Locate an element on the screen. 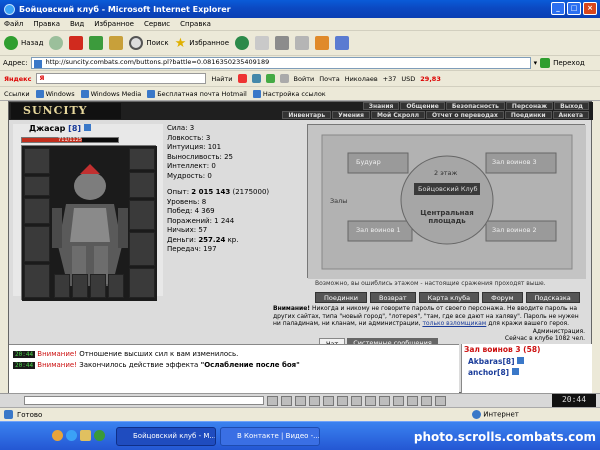 The image size is (600, 450). map-label-central-square: Центральная площадь is located at coordinates (447, 217).